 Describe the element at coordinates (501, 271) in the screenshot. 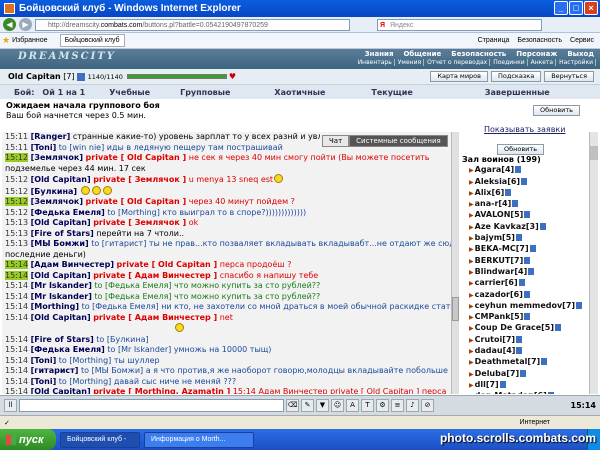

I see `player-name: Blindwar[4]` at that location.